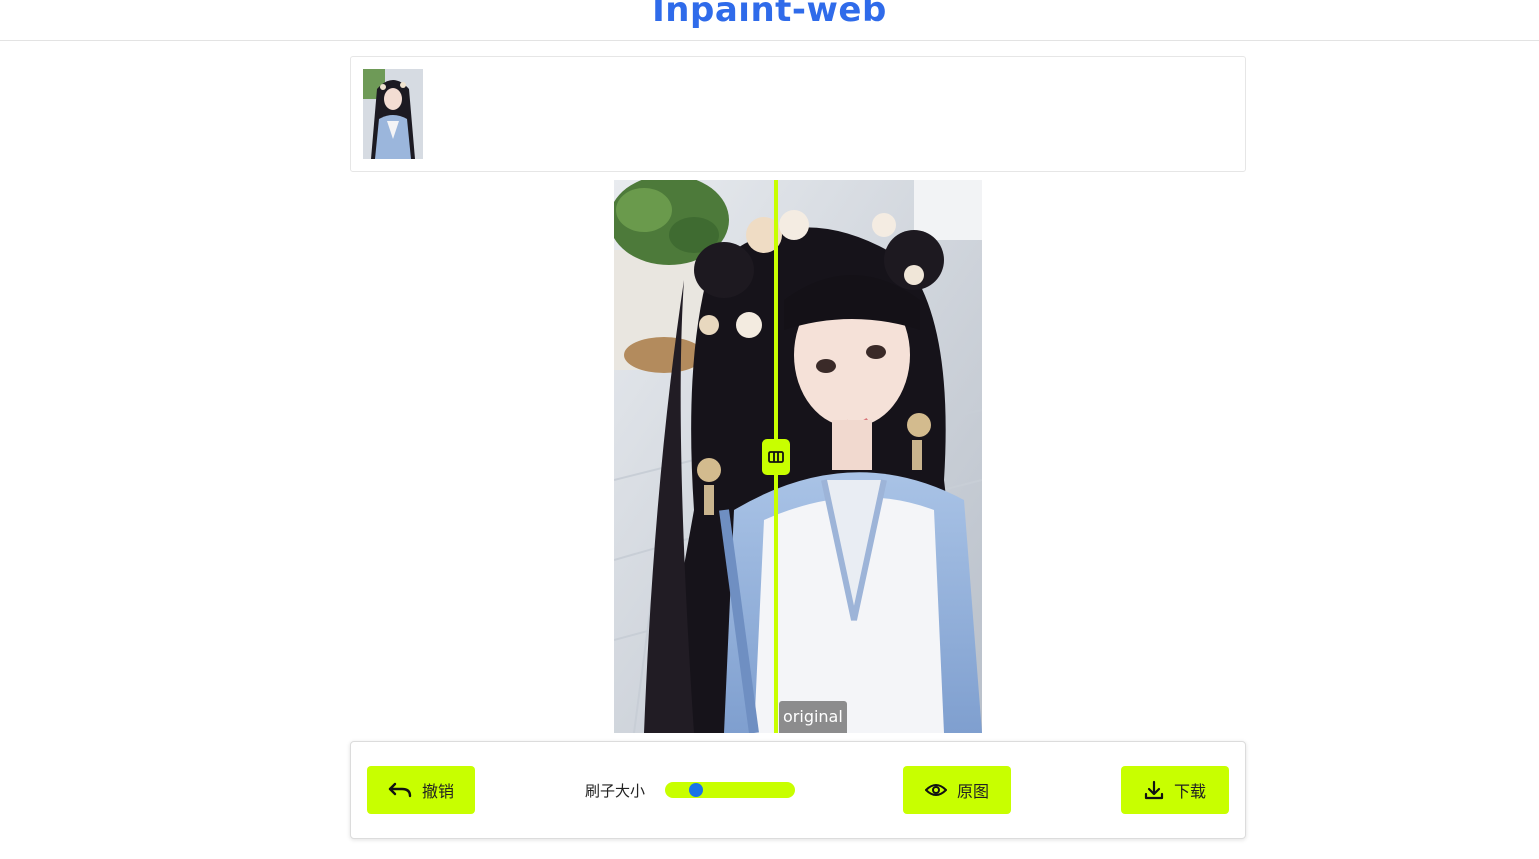 The height and width of the screenshot is (859, 1539). What do you see at coordinates (1154, 790) in the screenshot?
I see `download-icon` at bounding box center [1154, 790].